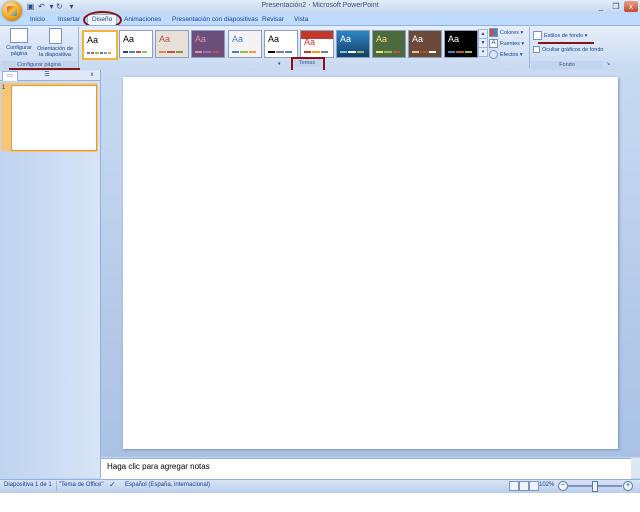  Describe the element at coordinates (54, 118) in the screenshot. I see `slide-thumbnail` at that location.